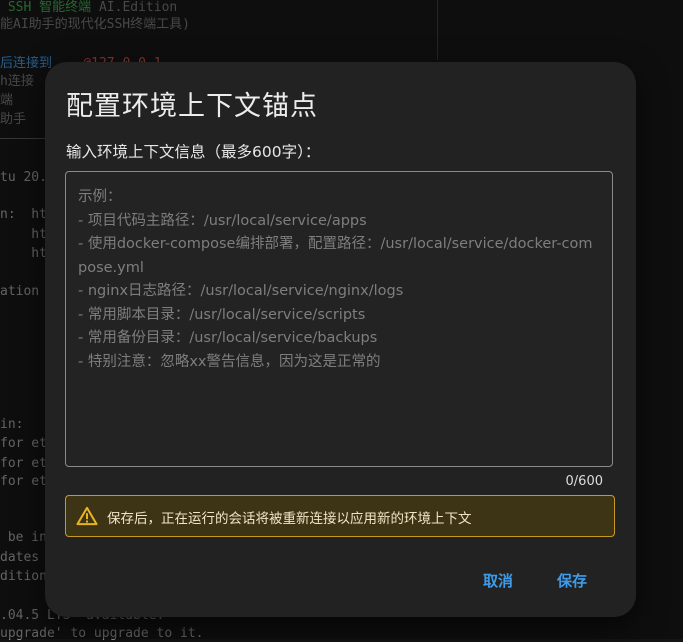  I want to click on cancel-button: 取消, so click(498, 580).